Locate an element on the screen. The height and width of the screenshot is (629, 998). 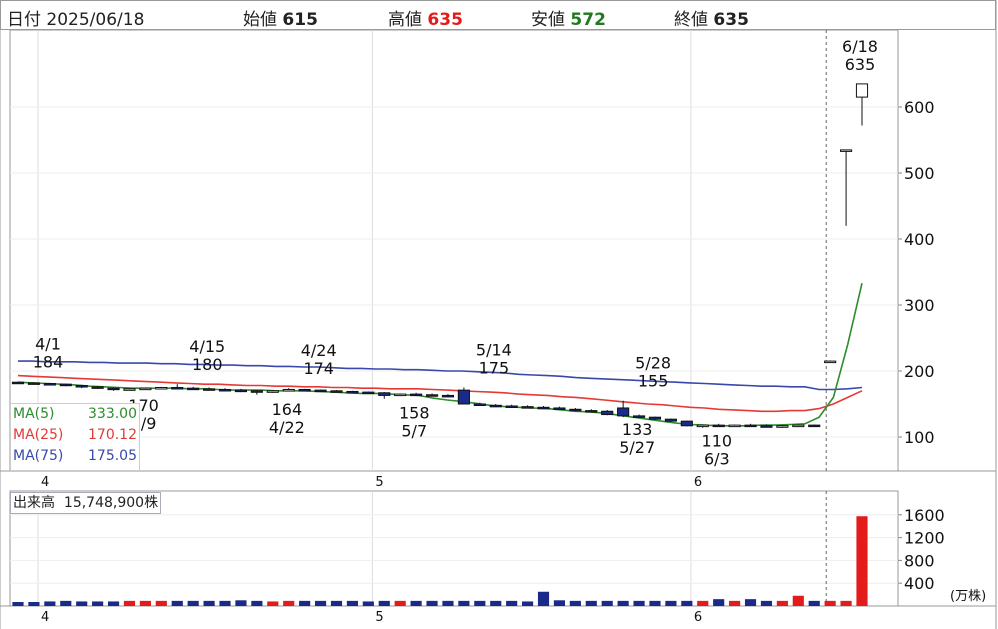
annotation-label: 158 is located at coordinates (414, 413).